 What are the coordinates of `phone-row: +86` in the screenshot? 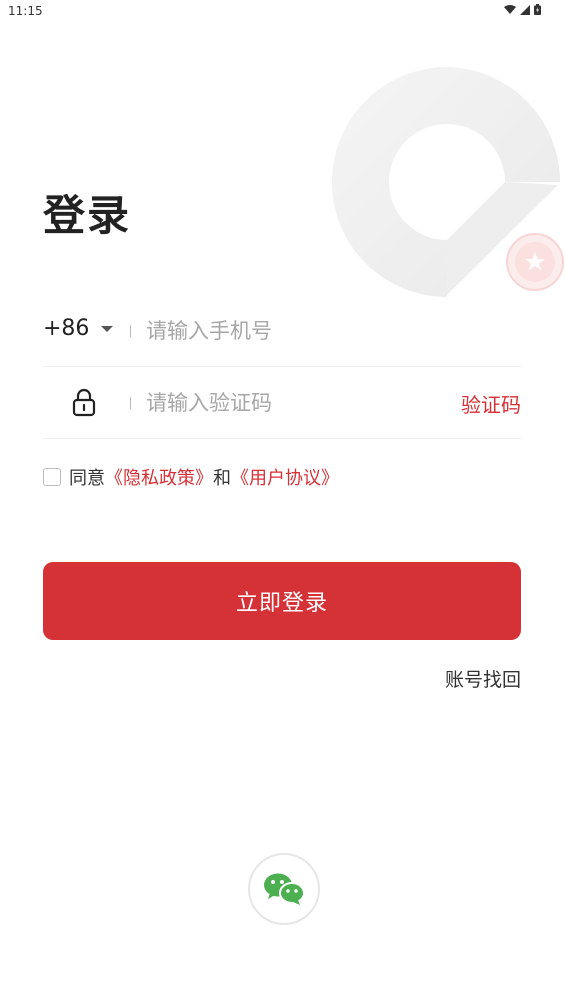 It's located at (282, 330).